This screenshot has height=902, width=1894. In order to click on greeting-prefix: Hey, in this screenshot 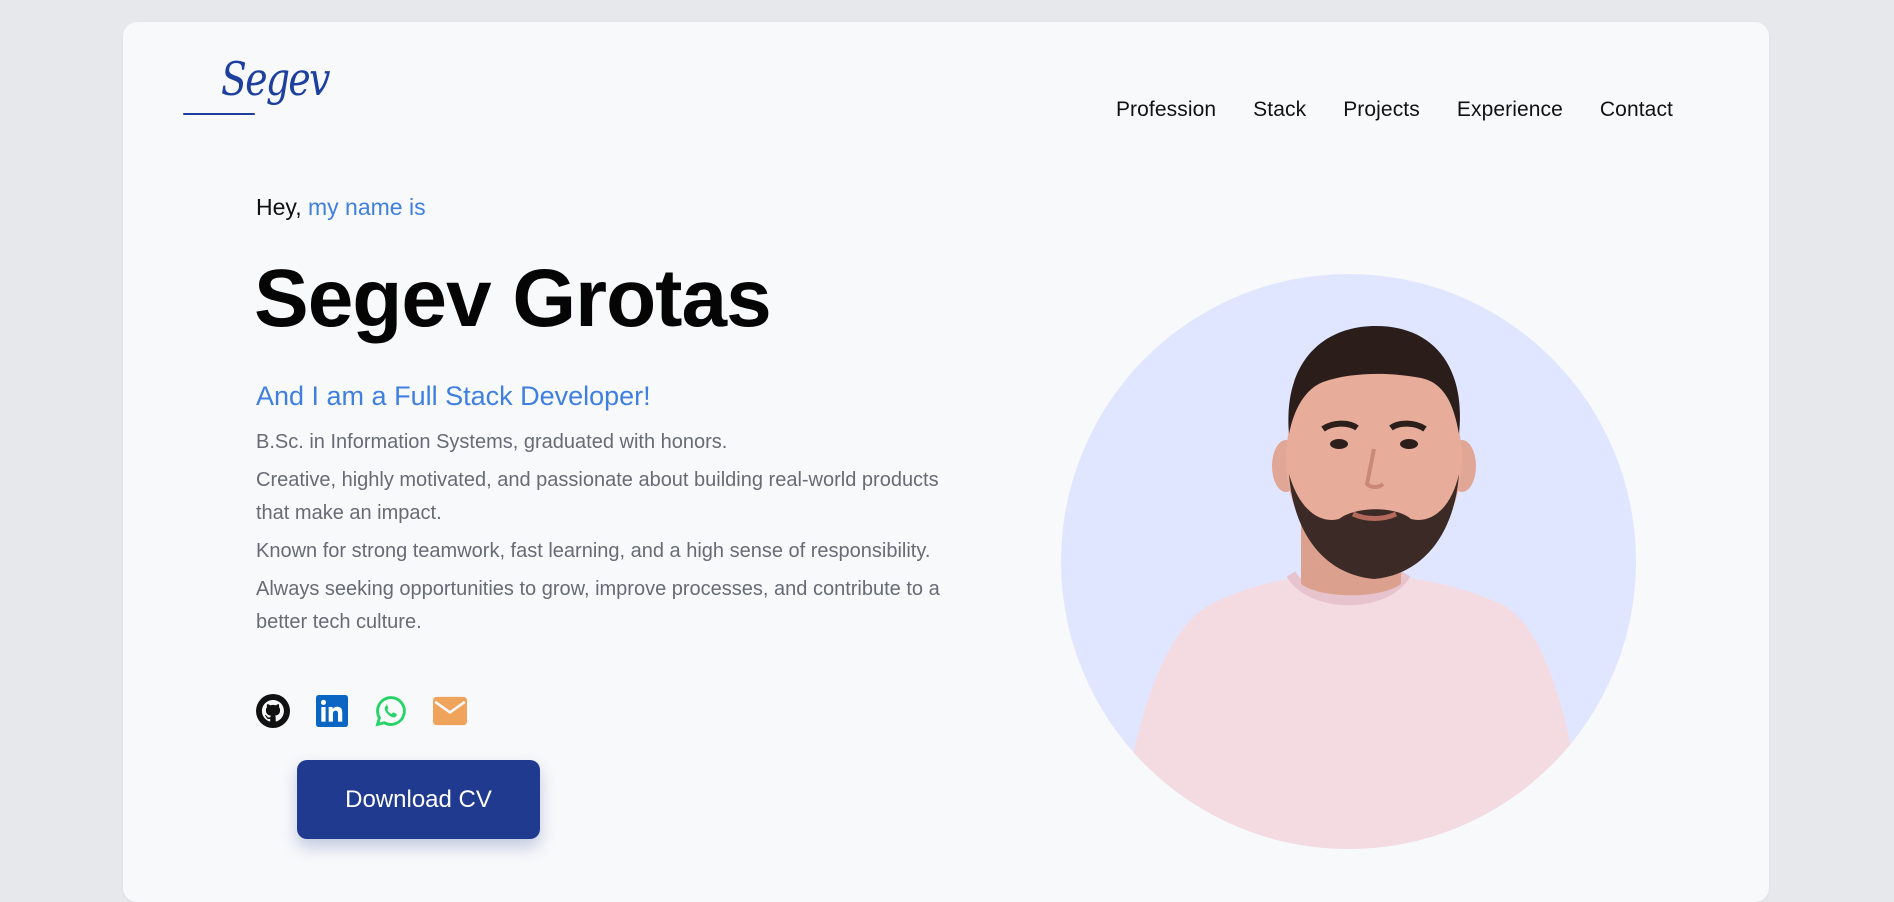, I will do `click(279, 207)`.